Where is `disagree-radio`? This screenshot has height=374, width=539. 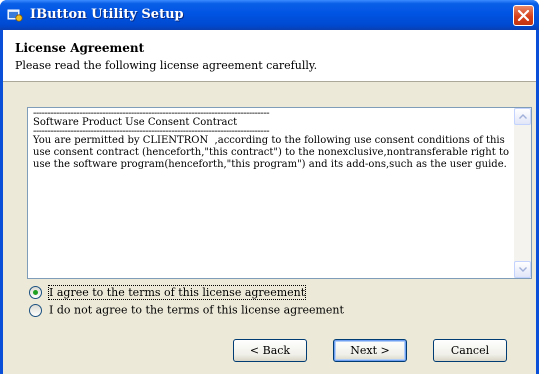
disagree-radio is located at coordinates (35, 310).